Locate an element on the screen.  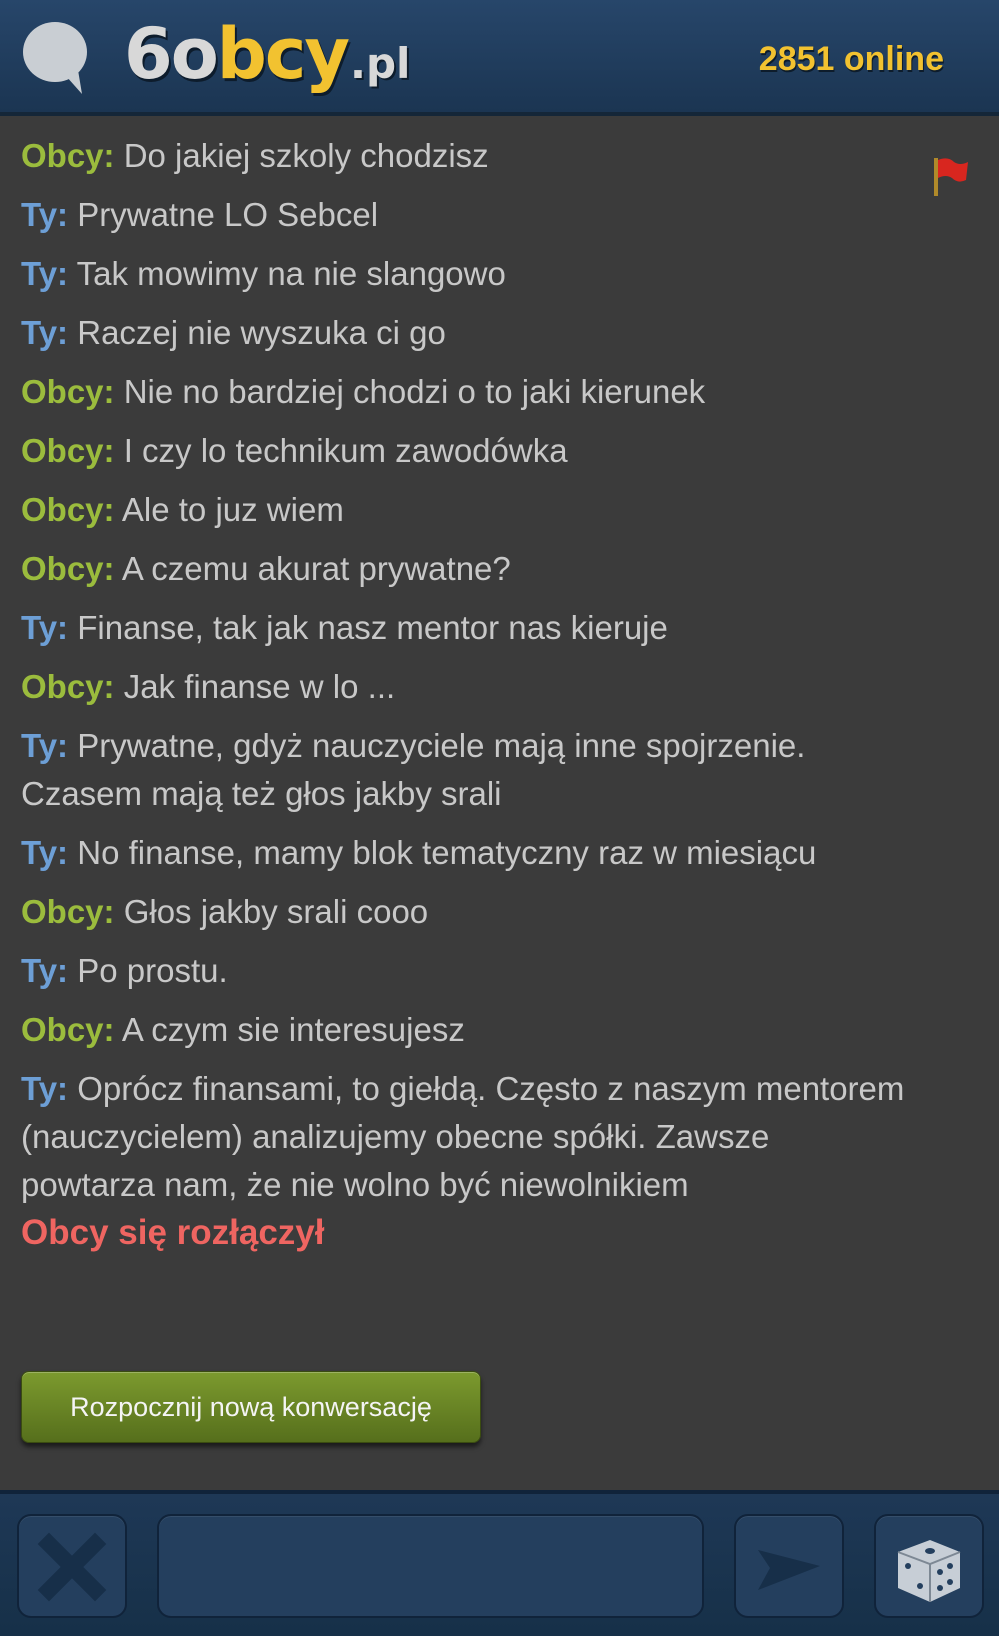
chat-message: Obcy: Do jakiej szkoly chodzisz is located at coordinates (466, 156).